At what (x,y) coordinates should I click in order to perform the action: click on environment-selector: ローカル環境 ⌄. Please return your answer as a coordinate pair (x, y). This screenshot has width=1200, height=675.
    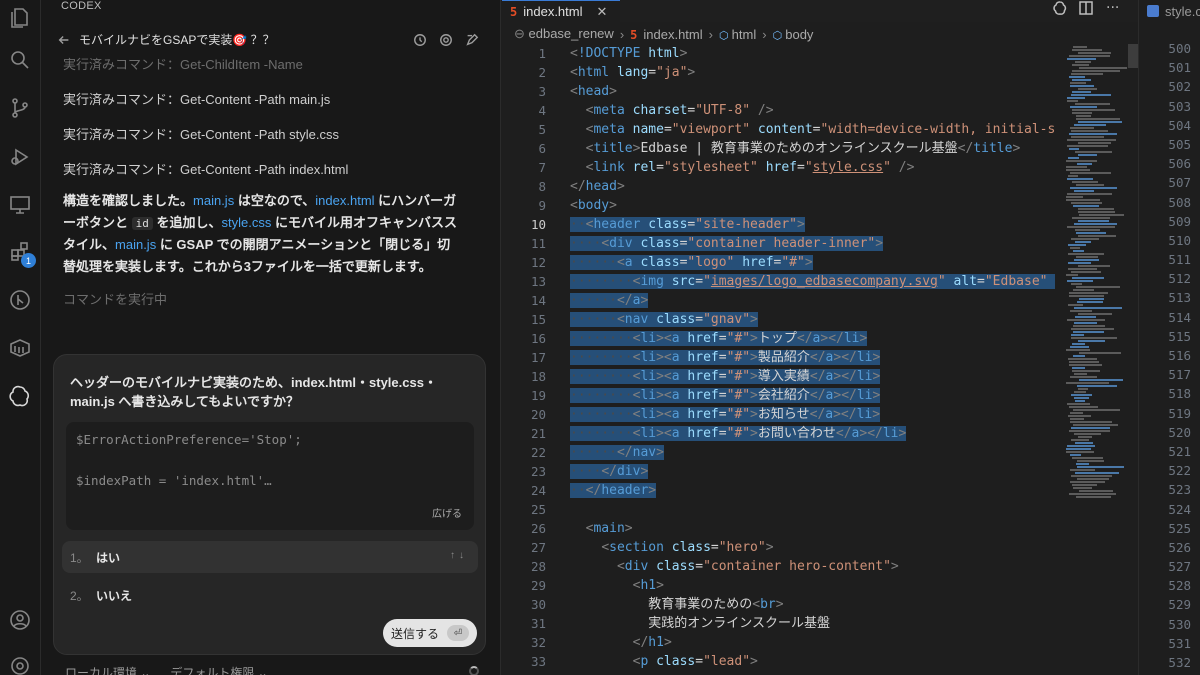
    Looking at the image, I should click on (107, 669).